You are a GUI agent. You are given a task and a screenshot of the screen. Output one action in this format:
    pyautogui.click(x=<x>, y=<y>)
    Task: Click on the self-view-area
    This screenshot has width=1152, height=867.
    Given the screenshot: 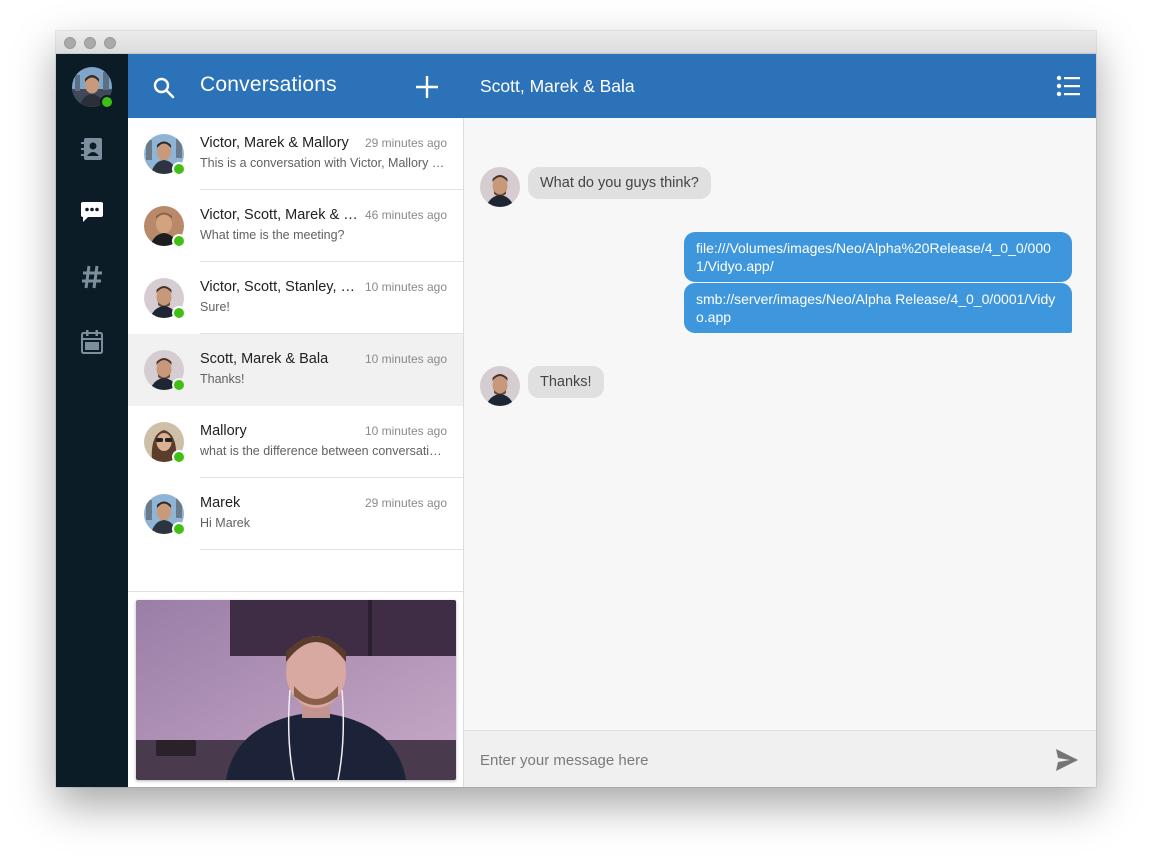 What is the action you would take?
    pyautogui.click(x=295, y=689)
    